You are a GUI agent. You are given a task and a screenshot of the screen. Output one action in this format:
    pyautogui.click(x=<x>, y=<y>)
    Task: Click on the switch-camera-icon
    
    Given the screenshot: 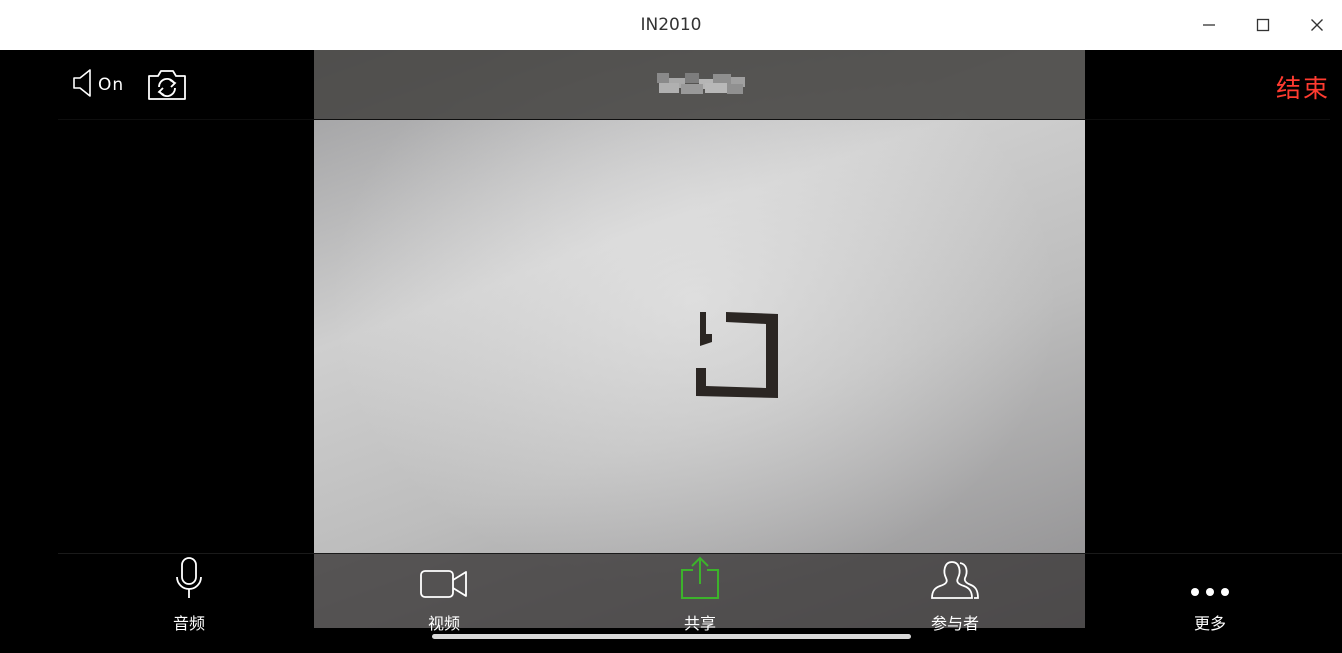 What is the action you would take?
    pyautogui.click(x=167, y=88)
    